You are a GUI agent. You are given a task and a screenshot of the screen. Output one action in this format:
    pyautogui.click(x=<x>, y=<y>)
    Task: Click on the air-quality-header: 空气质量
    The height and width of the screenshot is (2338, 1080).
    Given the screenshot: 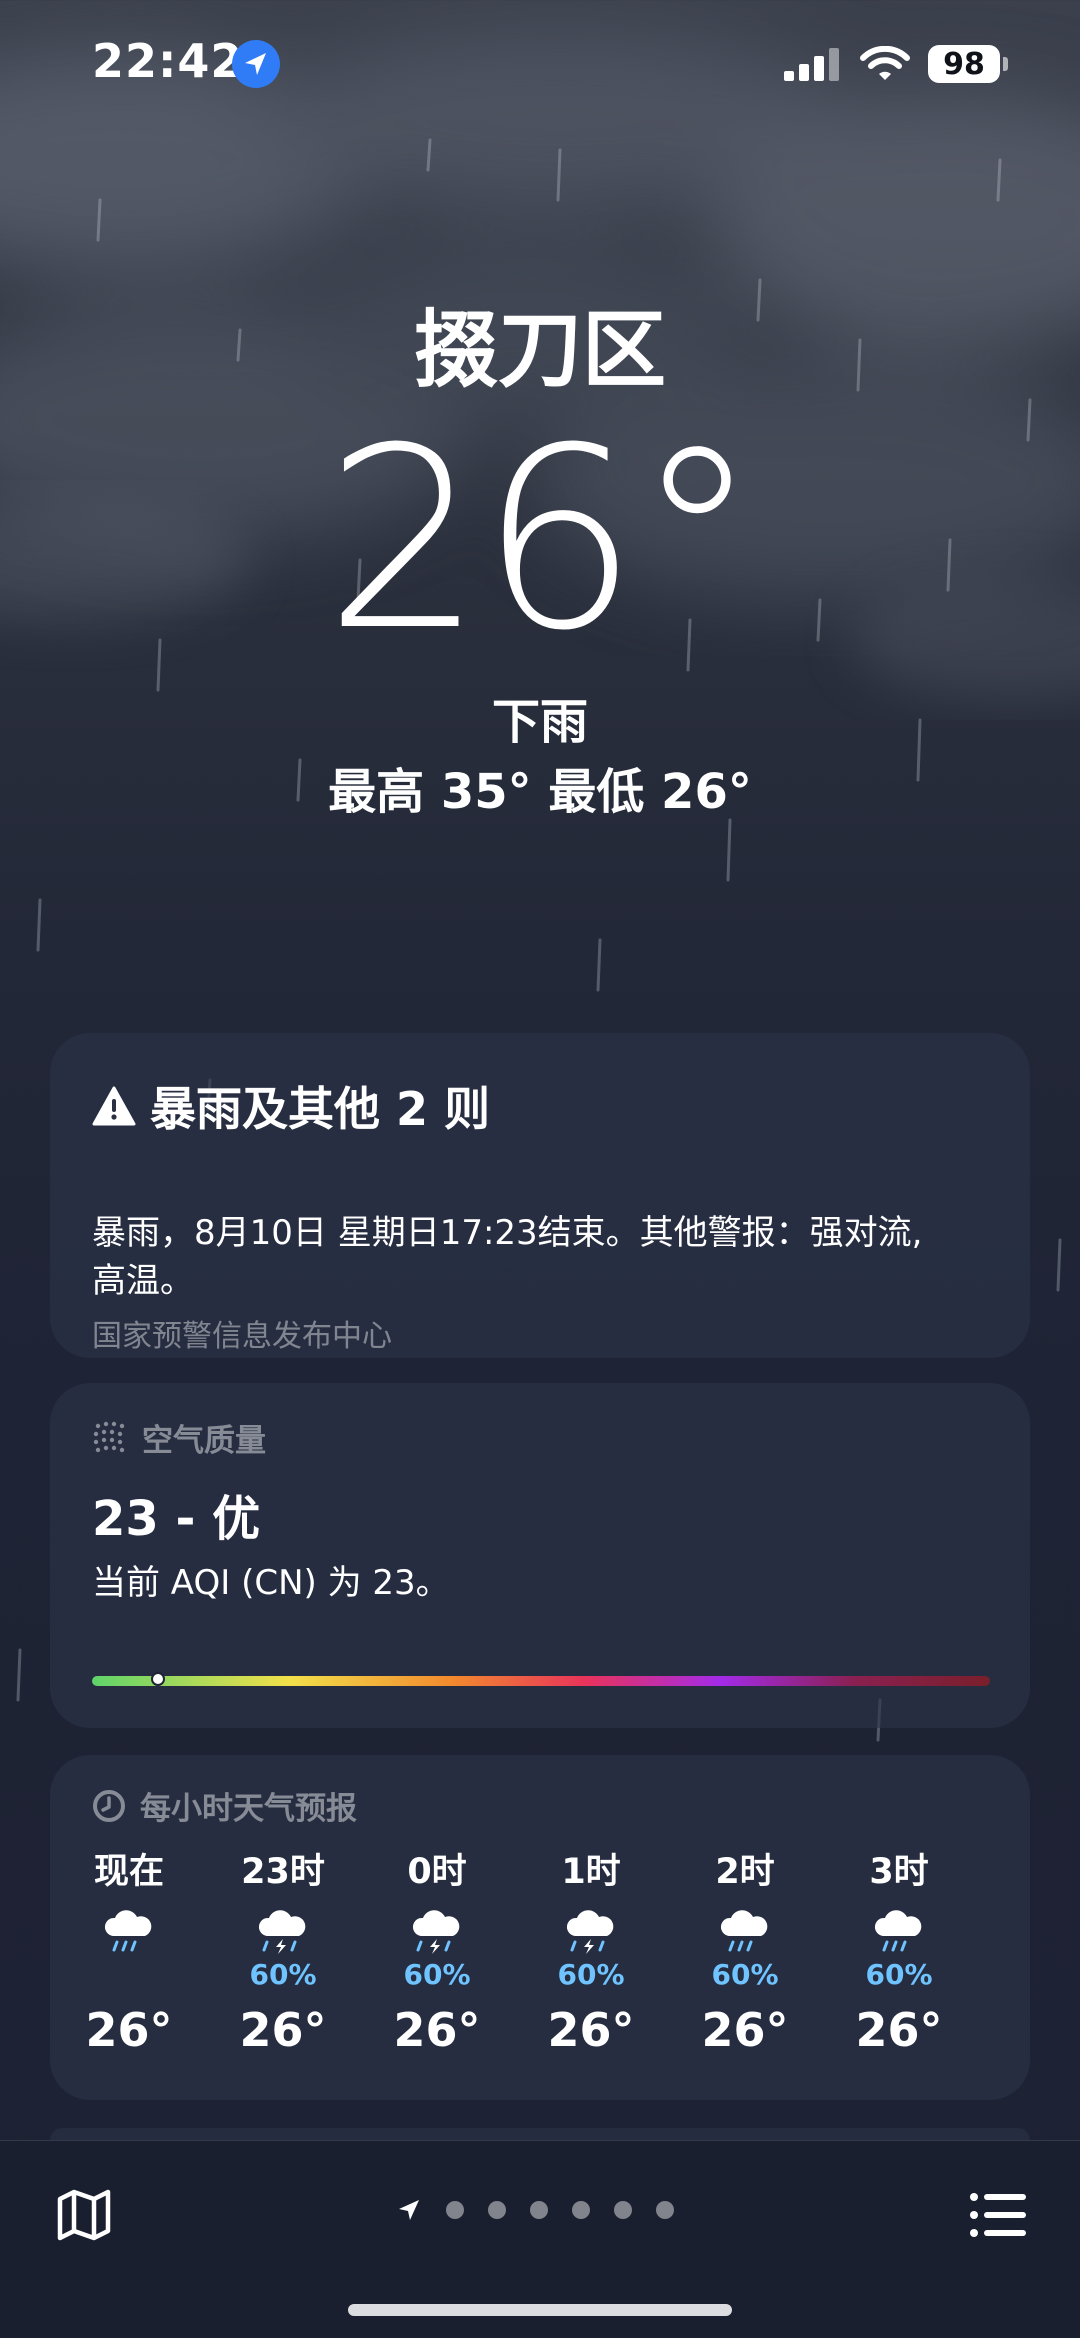 What is the action you would take?
    pyautogui.click(x=179, y=1437)
    